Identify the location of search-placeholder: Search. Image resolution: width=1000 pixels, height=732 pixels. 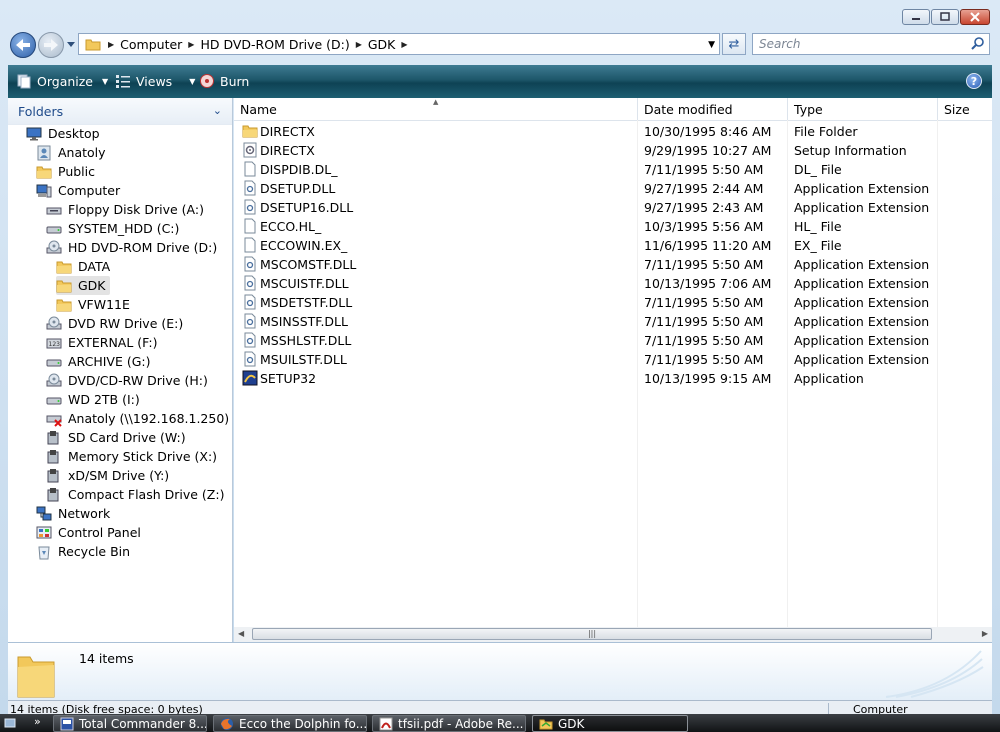
(780, 44).